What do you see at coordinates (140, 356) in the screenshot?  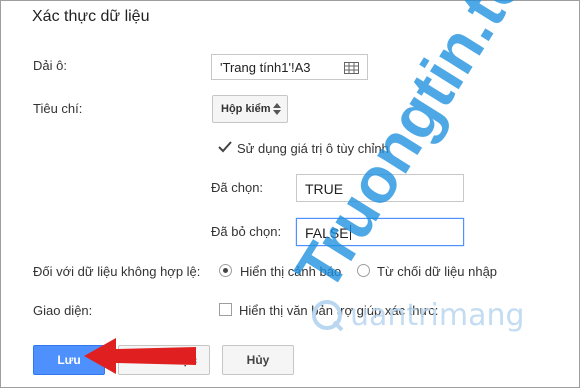 I see `red-arrow-icon` at bounding box center [140, 356].